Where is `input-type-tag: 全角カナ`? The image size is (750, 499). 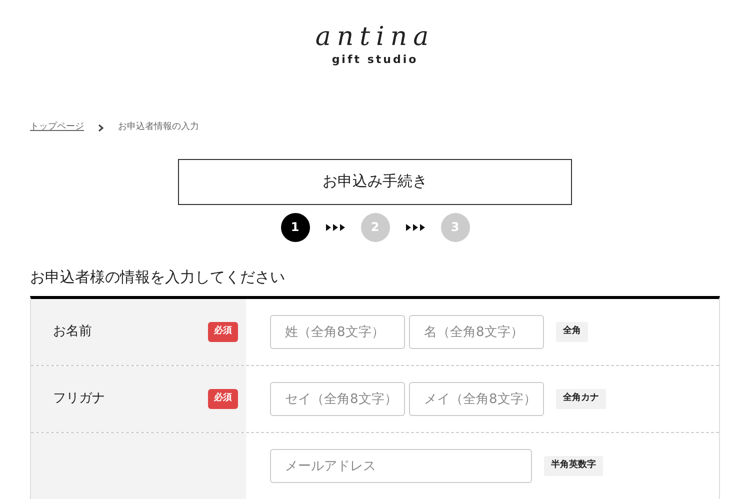
input-type-tag: 全角カナ is located at coordinates (581, 399).